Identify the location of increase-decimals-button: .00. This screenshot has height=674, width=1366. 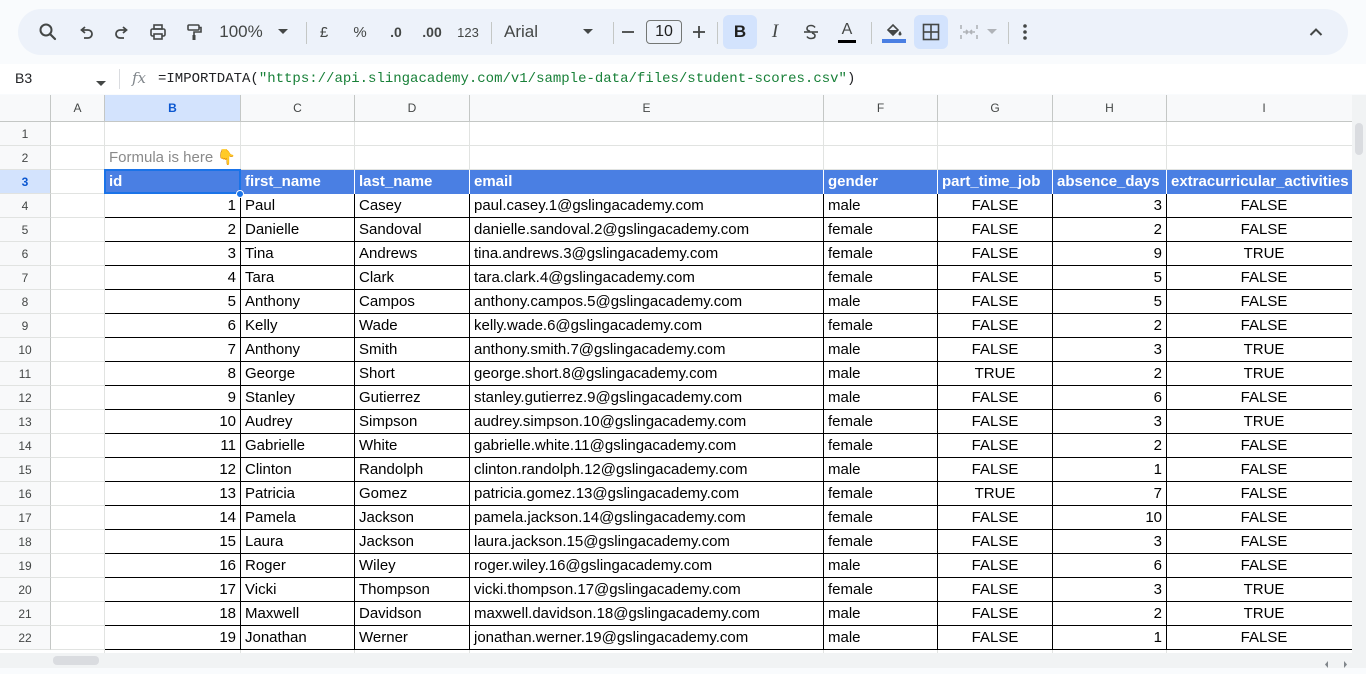
(432, 32).